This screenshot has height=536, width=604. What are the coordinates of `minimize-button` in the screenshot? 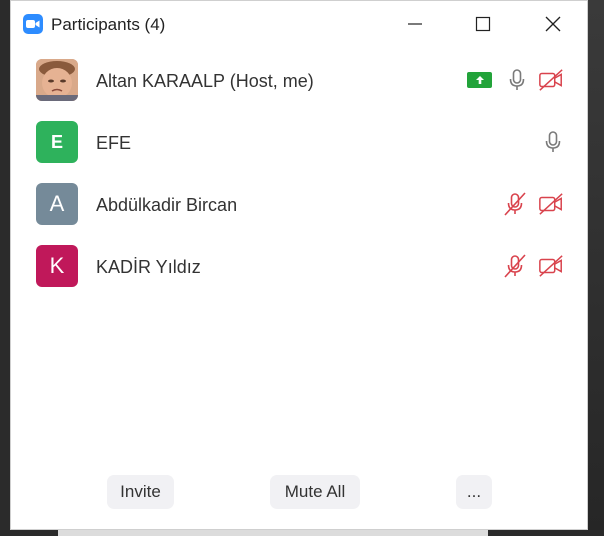 It's located at (415, 24).